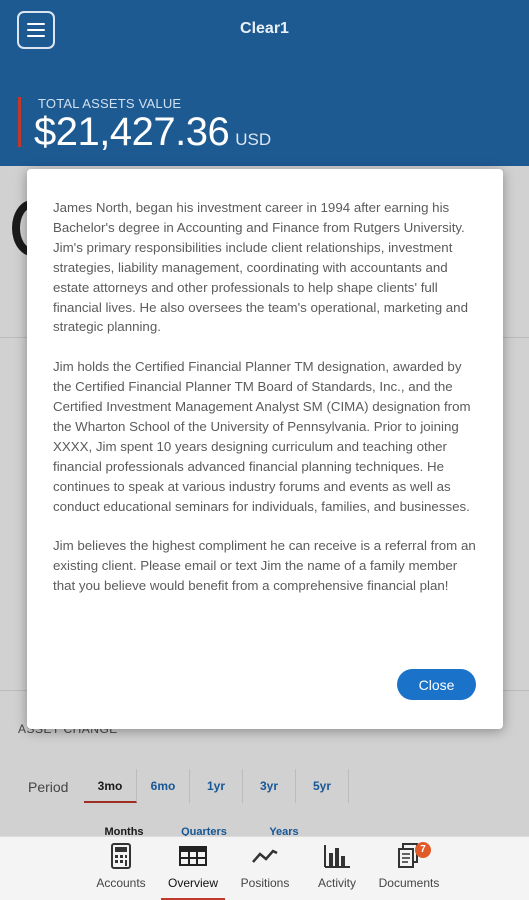 Image resolution: width=529 pixels, height=900 pixels. What do you see at coordinates (336, 883) in the screenshot?
I see `nav-activity-label: Activity` at bounding box center [336, 883].